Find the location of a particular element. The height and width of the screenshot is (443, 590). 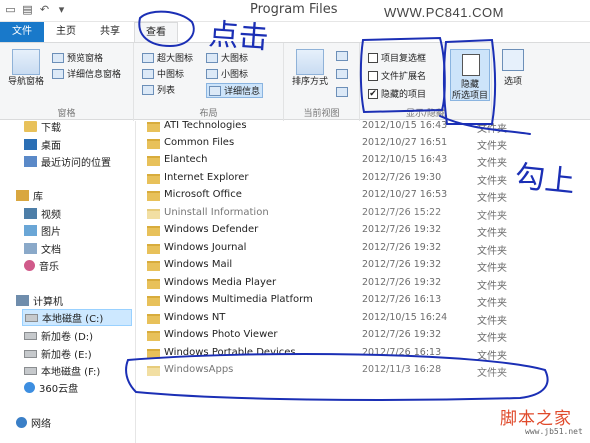

extra-large-icons-icon is located at coordinates (148, 57).